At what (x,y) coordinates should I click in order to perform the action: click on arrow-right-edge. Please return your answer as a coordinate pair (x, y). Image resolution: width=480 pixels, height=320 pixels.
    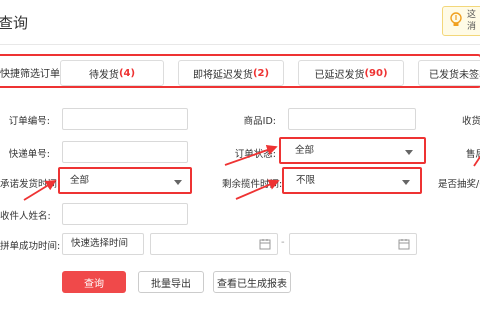
    Looking at the image, I should click on (476, 161).